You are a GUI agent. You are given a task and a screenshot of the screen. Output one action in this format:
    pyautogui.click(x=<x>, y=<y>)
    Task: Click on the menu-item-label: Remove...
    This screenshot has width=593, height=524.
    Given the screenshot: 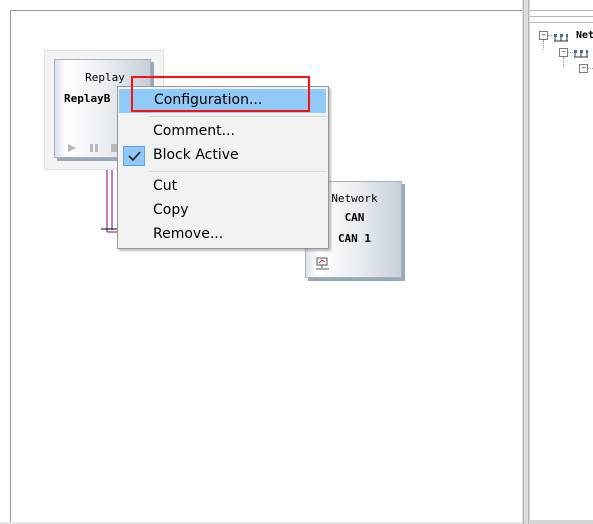 What is the action you would take?
    pyautogui.click(x=188, y=234)
    